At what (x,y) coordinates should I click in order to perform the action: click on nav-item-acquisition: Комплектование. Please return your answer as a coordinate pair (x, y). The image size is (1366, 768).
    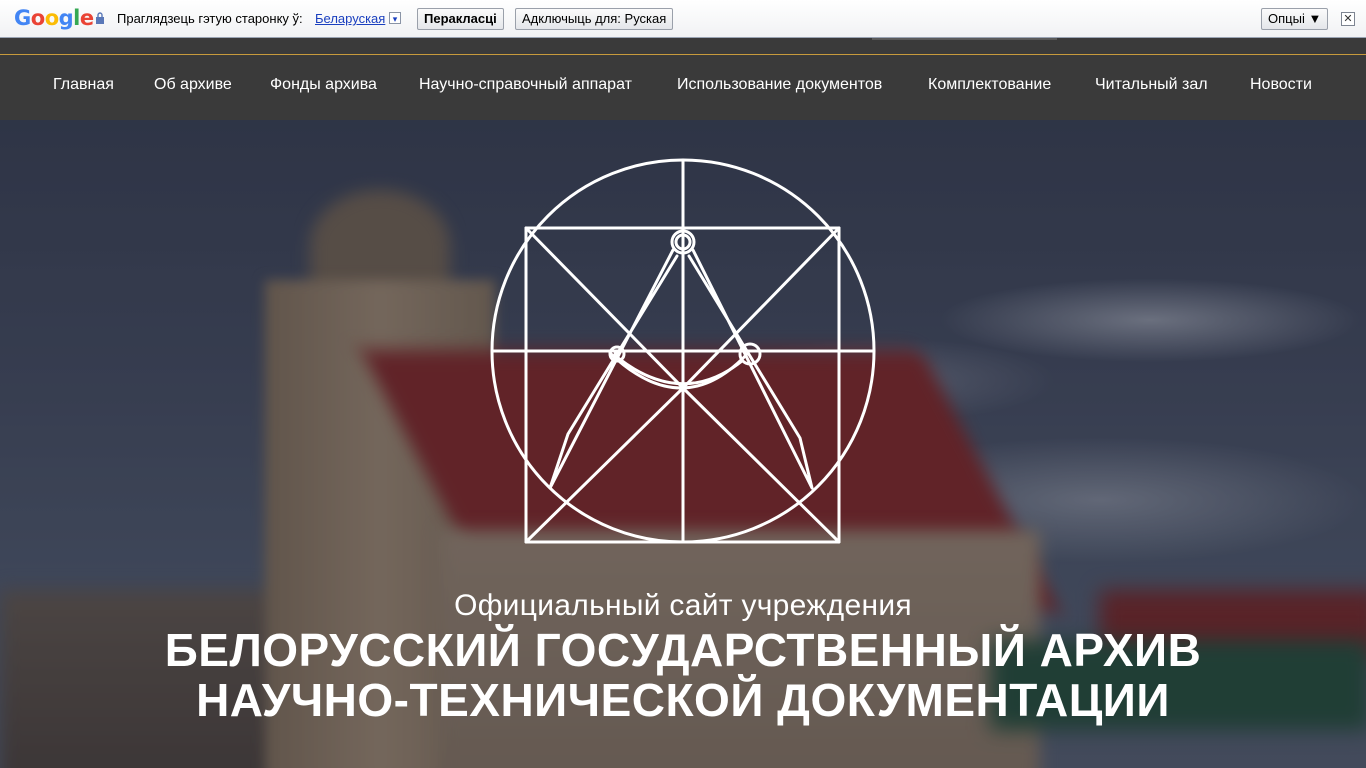
    Looking at the image, I should click on (989, 85).